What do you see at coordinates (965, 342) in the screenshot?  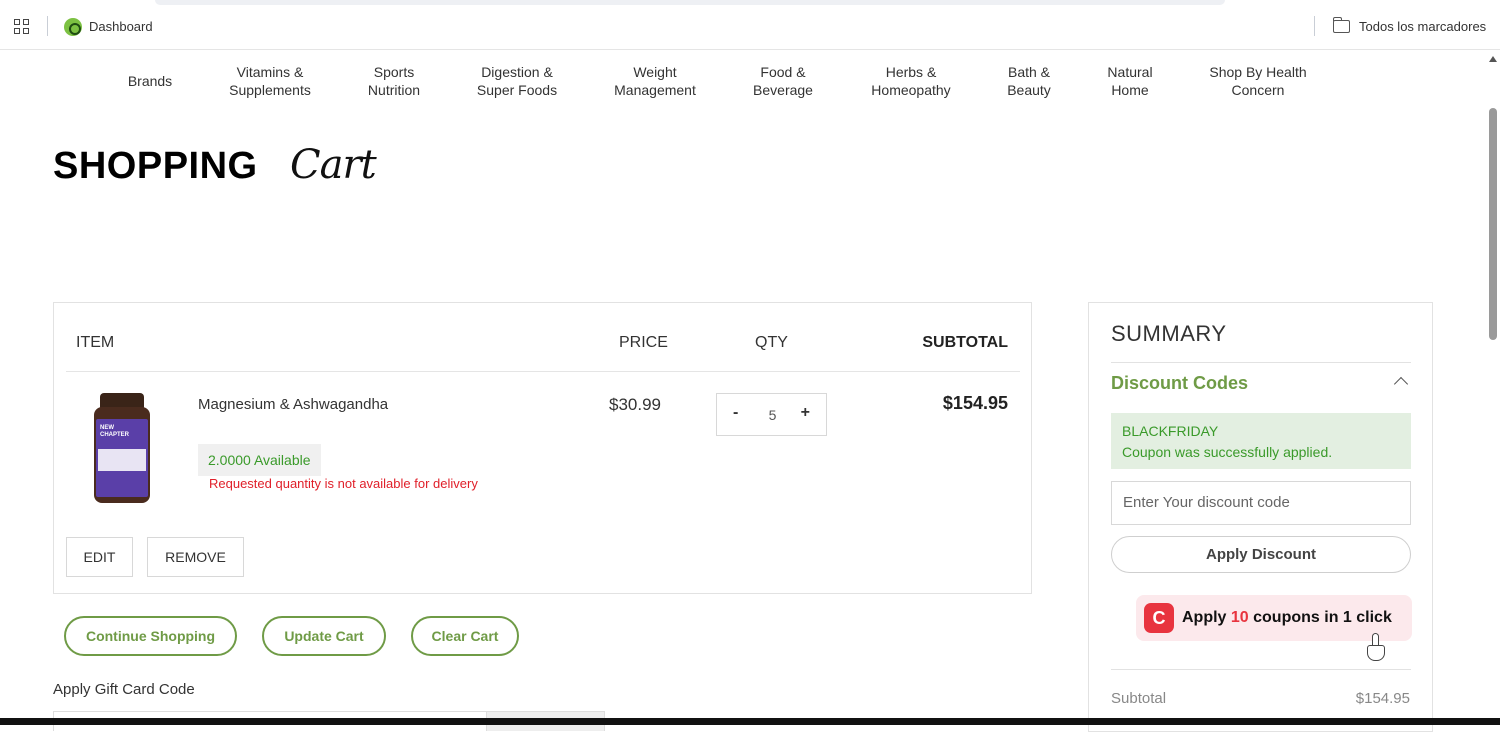 I see `header-subtotal: SUBTOTAL` at bounding box center [965, 342].